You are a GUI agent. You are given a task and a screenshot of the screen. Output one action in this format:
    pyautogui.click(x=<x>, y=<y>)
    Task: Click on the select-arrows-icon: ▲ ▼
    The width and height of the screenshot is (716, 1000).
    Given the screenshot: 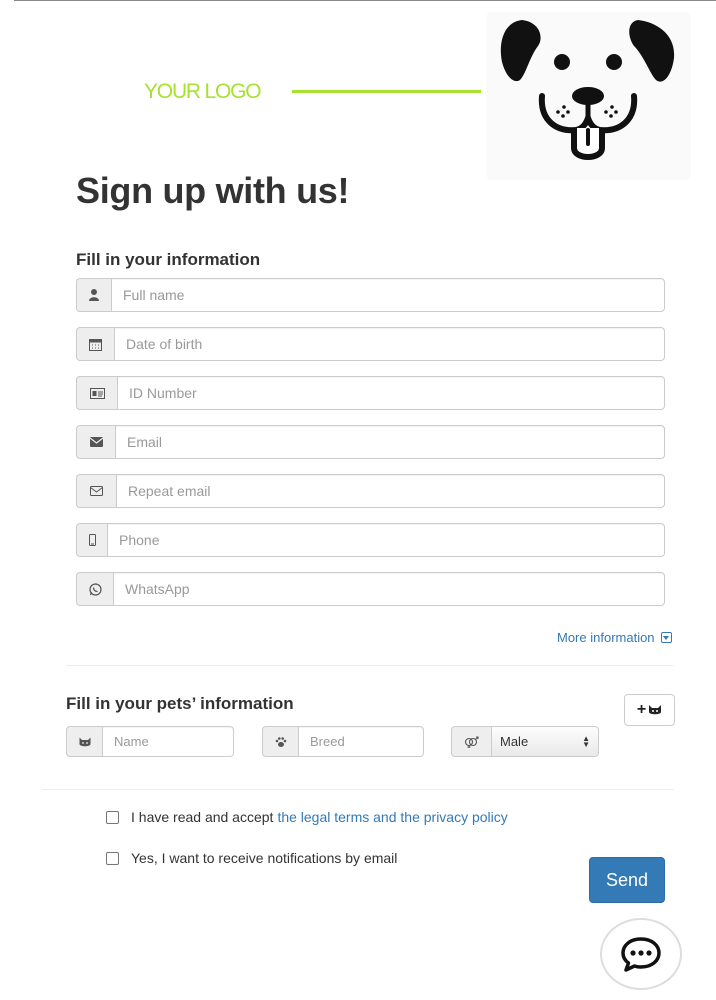 What is the action you would take?
    pyautogui.click(x=586, y=741)
    